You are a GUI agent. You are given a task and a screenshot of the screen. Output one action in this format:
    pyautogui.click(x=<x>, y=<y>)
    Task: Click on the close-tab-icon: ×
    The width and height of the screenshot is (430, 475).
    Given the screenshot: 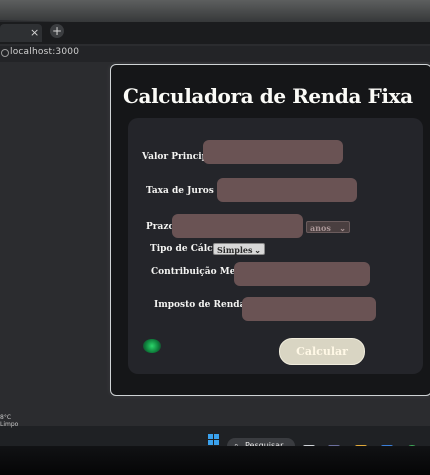 What is the action you would take?
    pyautogui.click(x=34, y=32)
    